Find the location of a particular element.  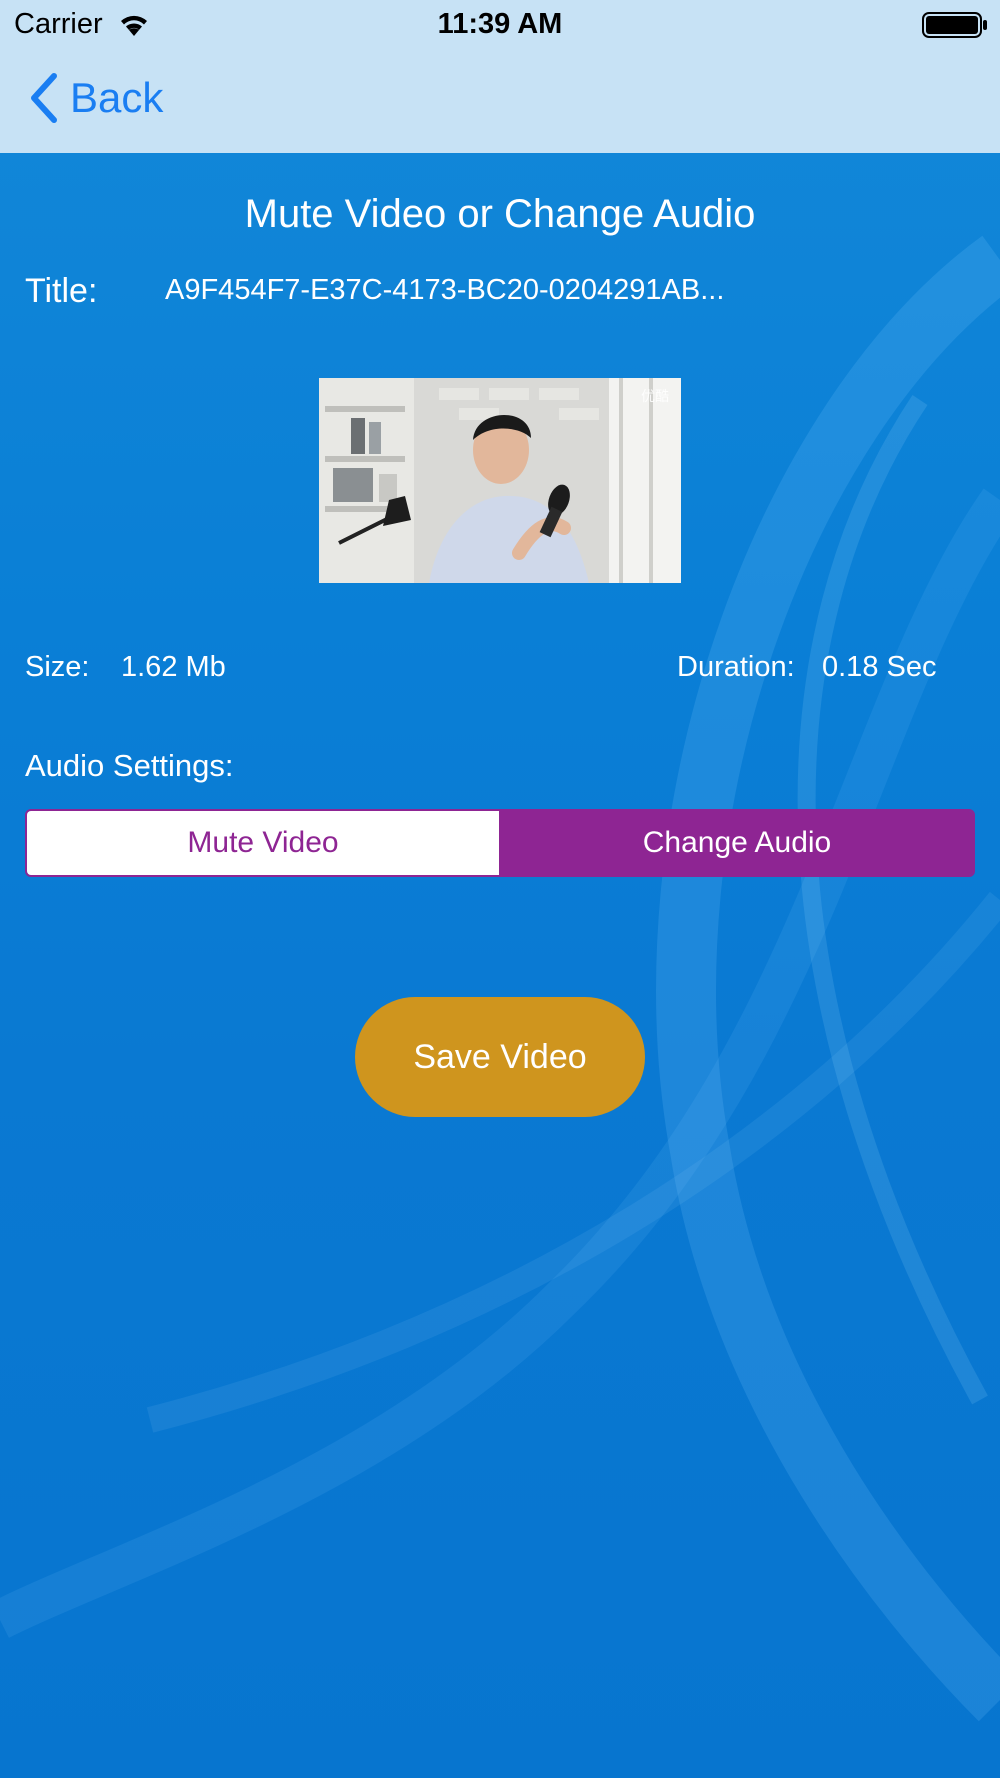

title-label: Title: is located at coordinates (61, 291).